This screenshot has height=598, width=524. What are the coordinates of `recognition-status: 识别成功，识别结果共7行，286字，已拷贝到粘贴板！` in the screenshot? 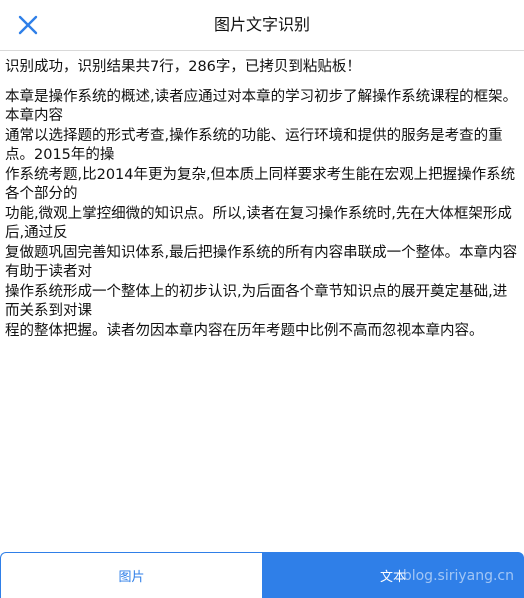 It's located at (183, 67).